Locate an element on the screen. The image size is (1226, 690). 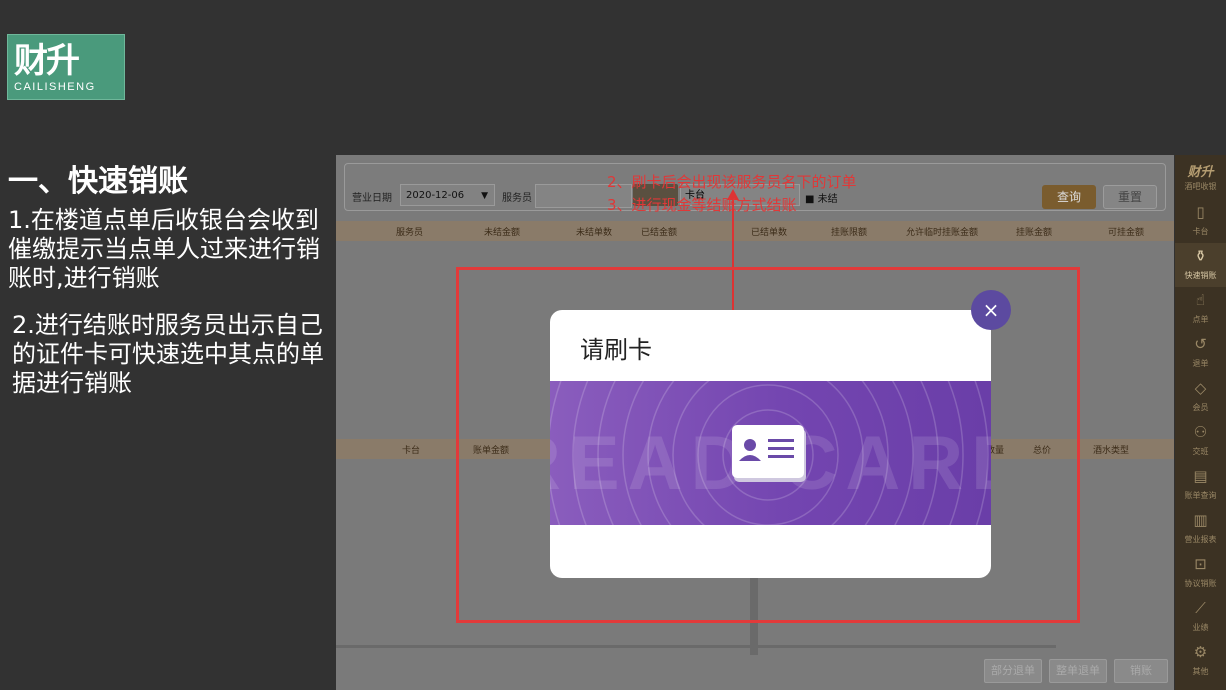
logo-chinese: 财升 is located at coordinates (47, 61).